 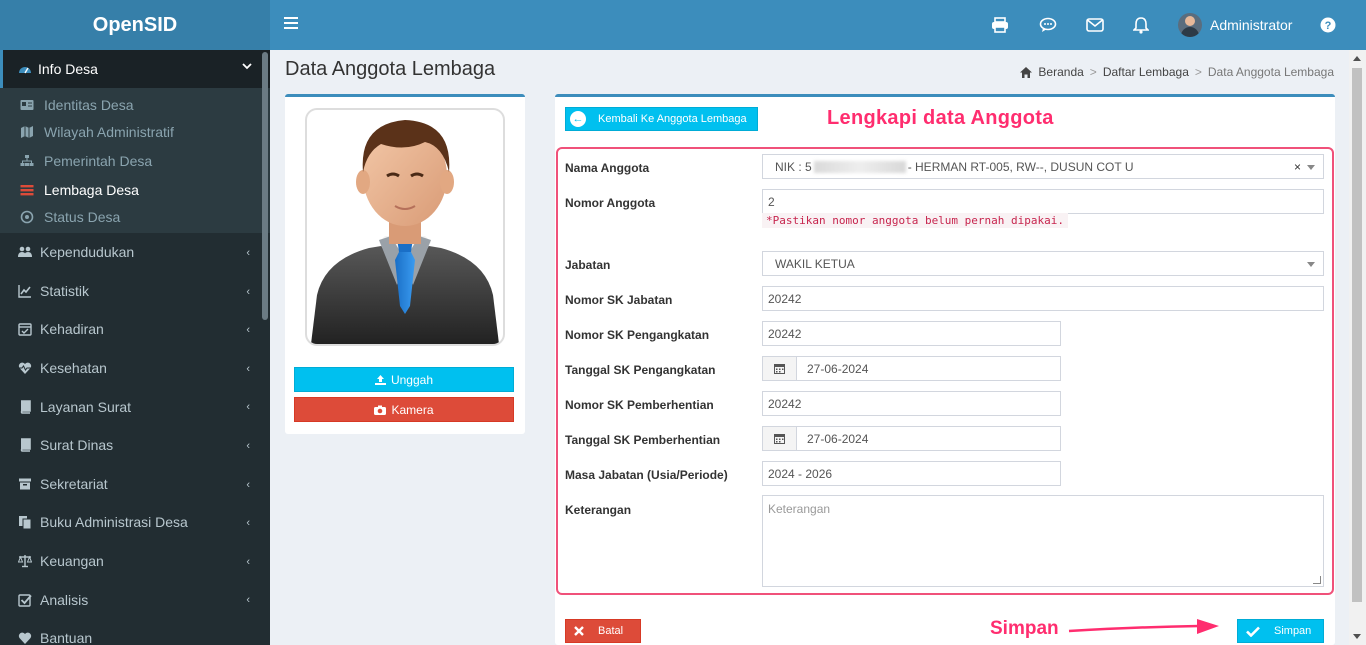 What do you see at coordinates (911, 473) in the screenshot?
I see `masa-jabatan-input: 2024 - 2026` at bounding box center [911, 473].